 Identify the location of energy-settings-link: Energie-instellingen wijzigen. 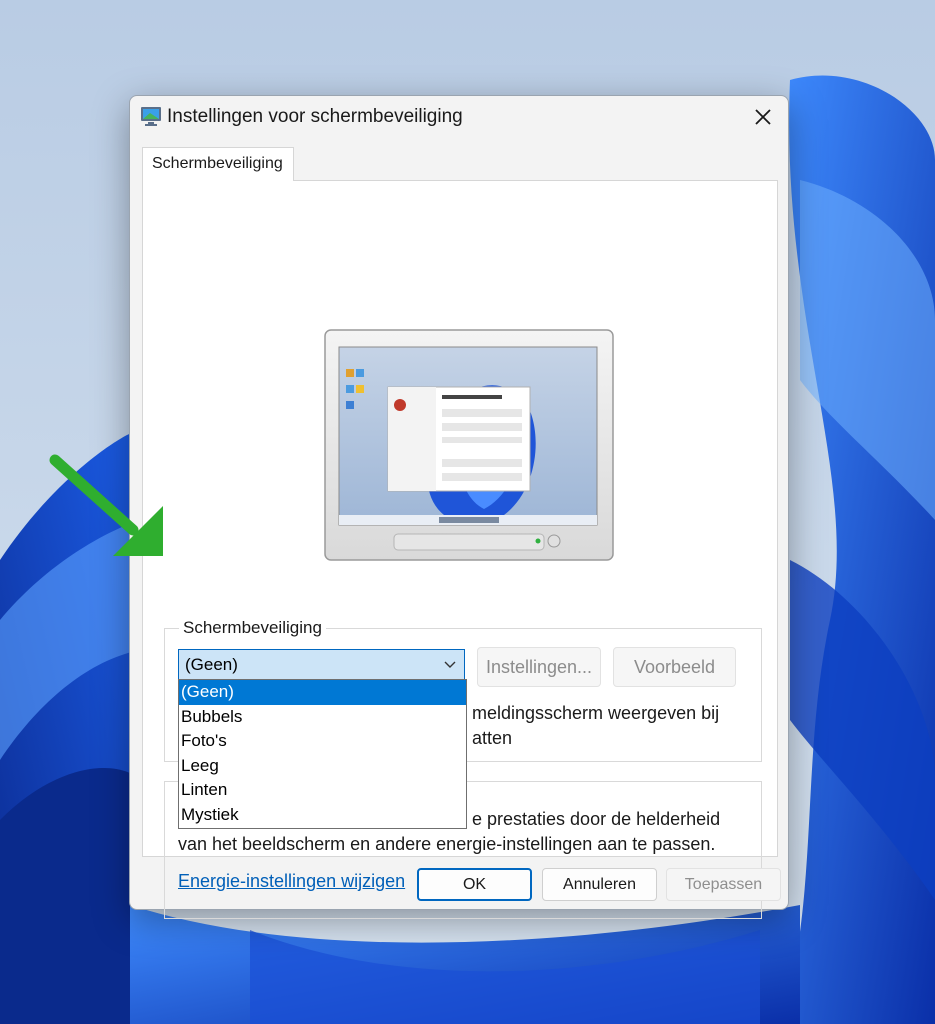
(291, 881).